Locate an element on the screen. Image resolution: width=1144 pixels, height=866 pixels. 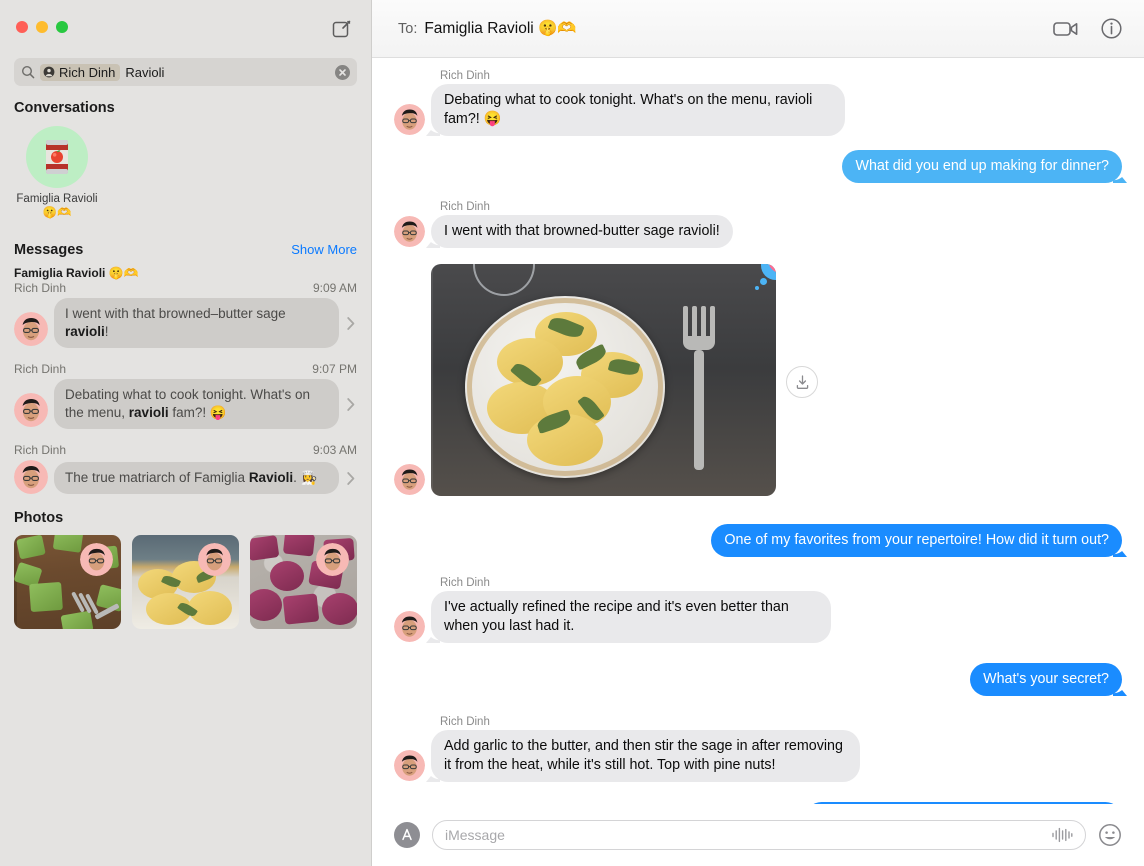
to-label: To: is located at coordinates (408, 28).